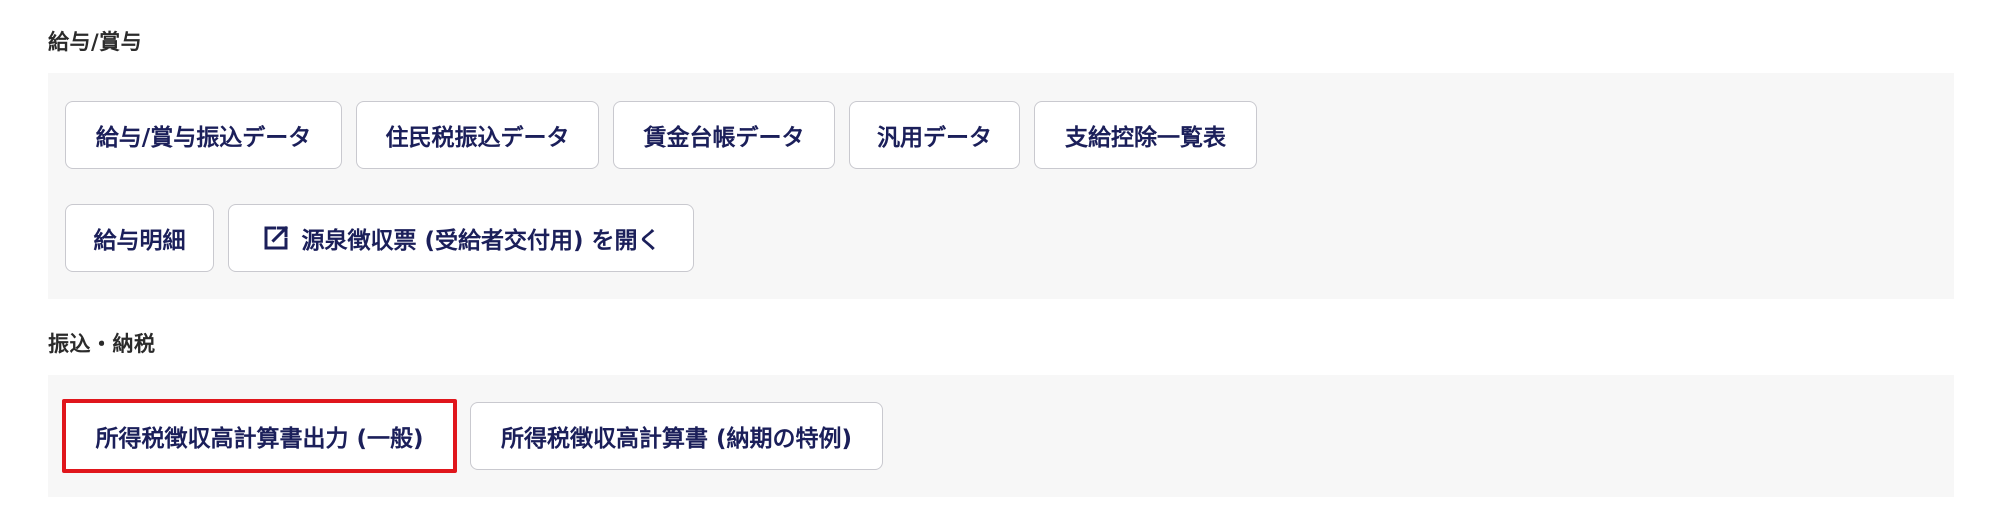  Describe the element at coordinates (102, 344) in the screenshot. I see `section-heading-transfer-tax: 振込・納税` at that location.